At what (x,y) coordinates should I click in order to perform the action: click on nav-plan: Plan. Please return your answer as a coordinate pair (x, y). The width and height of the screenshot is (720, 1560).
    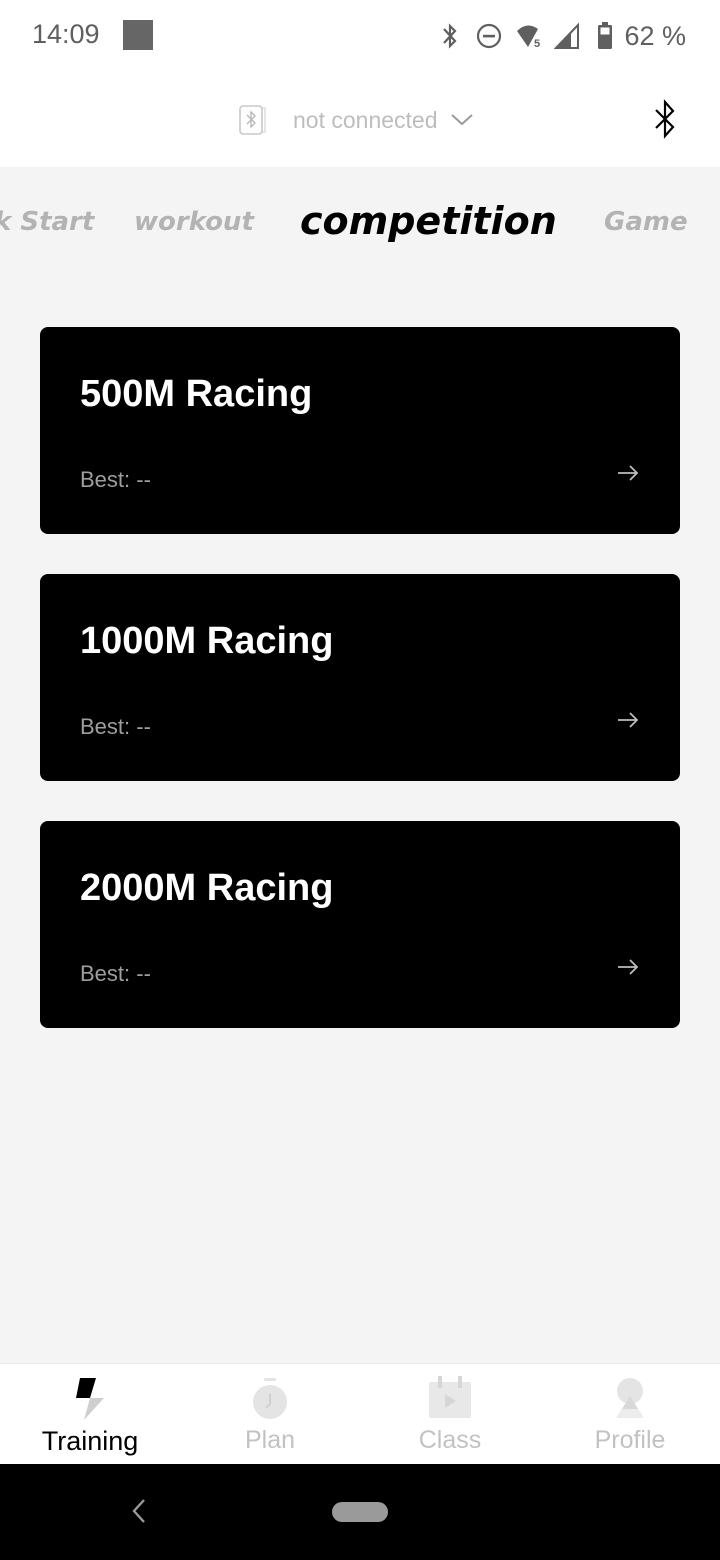
    Looking at the image, I should click on (270, 1414).